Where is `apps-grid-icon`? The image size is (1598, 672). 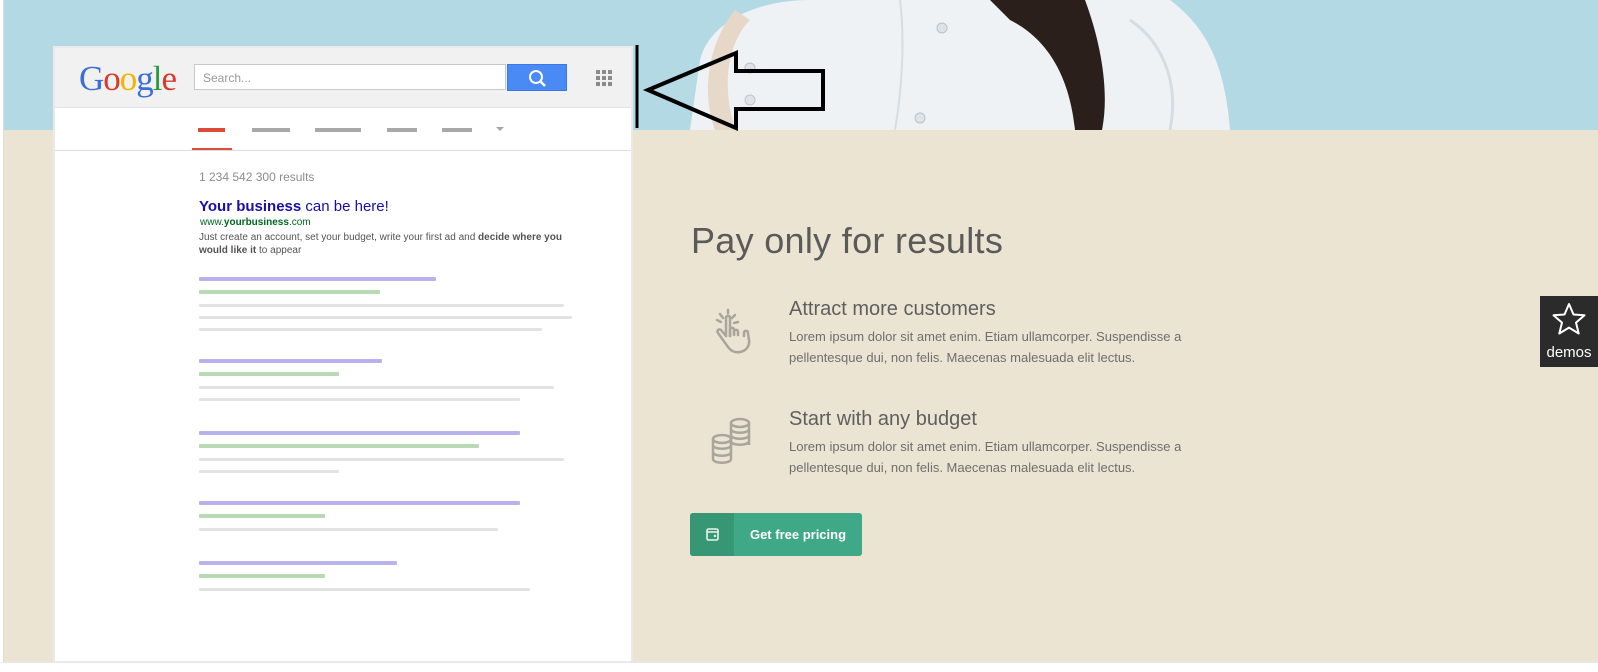 apps-grid-icon is located at coordinates (604, 78).